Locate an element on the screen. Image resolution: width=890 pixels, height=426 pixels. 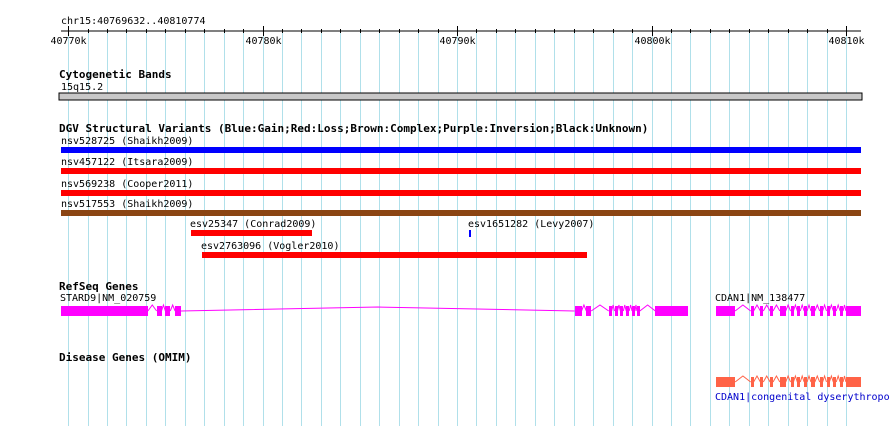
dgv-feature-label: esv1651282 (Levy2007) is located at coordinates (531, 224).